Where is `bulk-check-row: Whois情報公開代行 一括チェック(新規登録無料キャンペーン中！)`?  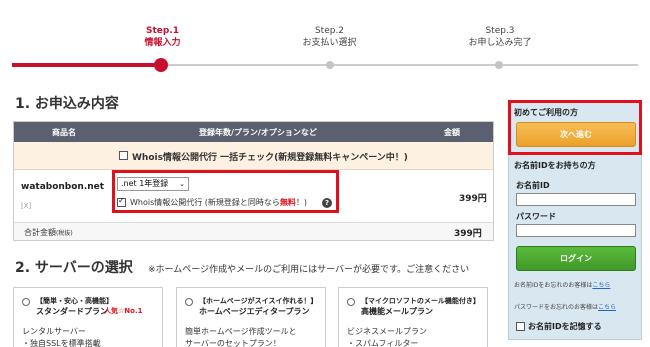 bulk-check-row: Whois情報公開代行 一括チェック(新規登録無料キャンペーン中！) is located at coordinates (253, 156).